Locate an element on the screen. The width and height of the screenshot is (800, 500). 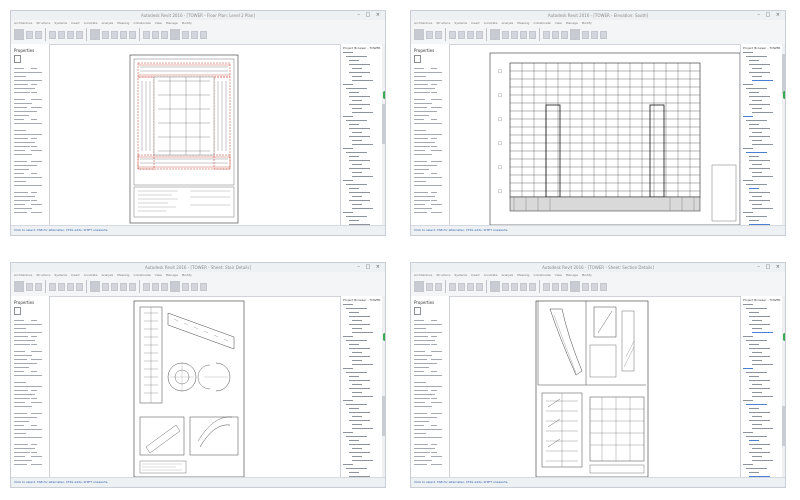
ribbon-tab: View is located at coordinates (158, 23).